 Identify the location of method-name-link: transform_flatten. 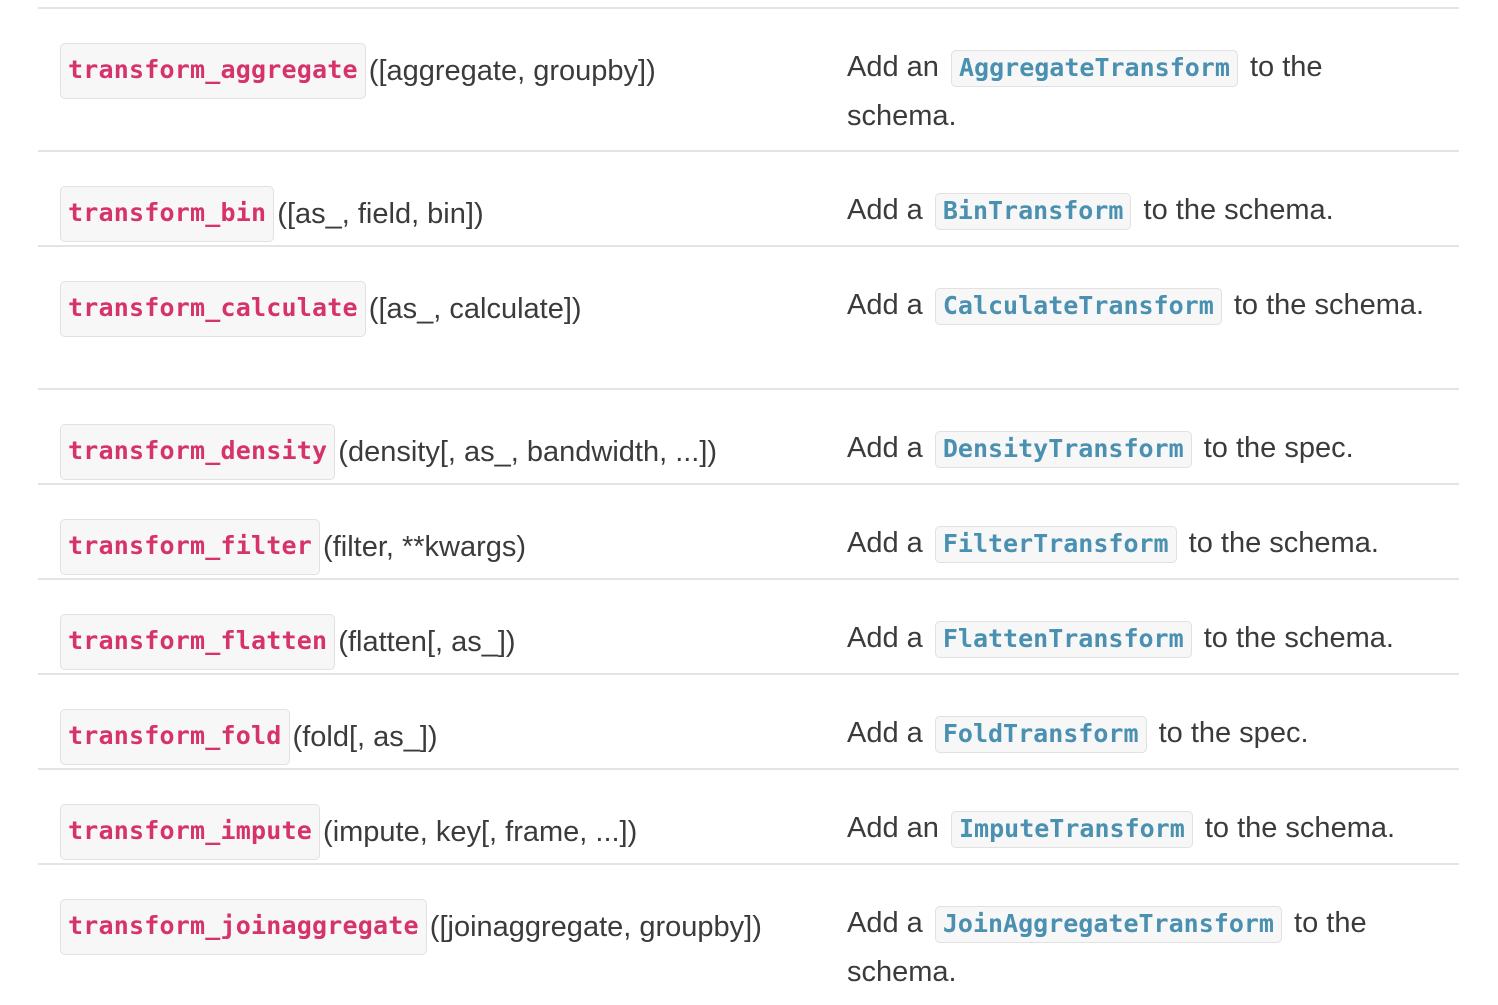
(198, 642).